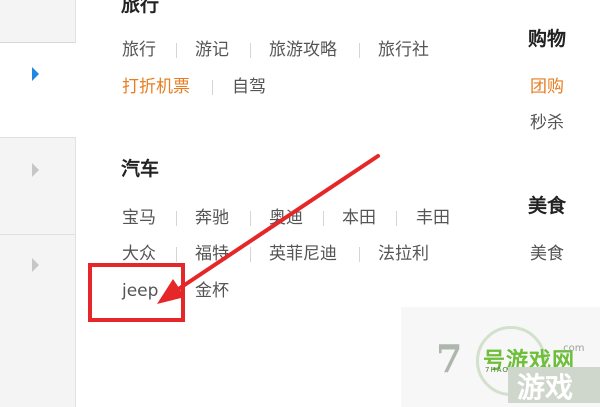  I want to click on link-ferrari: 法拉利, so click(403, 254).